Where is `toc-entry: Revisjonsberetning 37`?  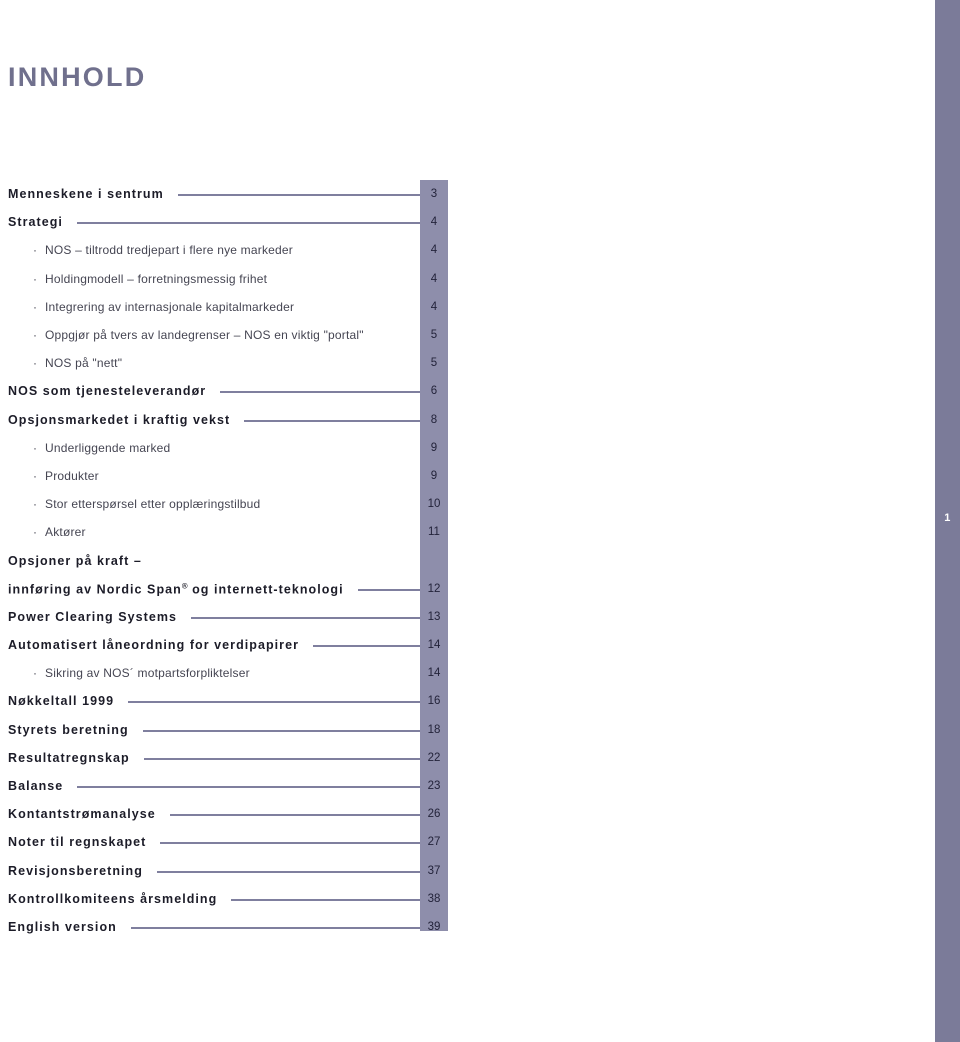
toc-entry: Revisjonsberetning 37 is located at coordinates (224, 871).